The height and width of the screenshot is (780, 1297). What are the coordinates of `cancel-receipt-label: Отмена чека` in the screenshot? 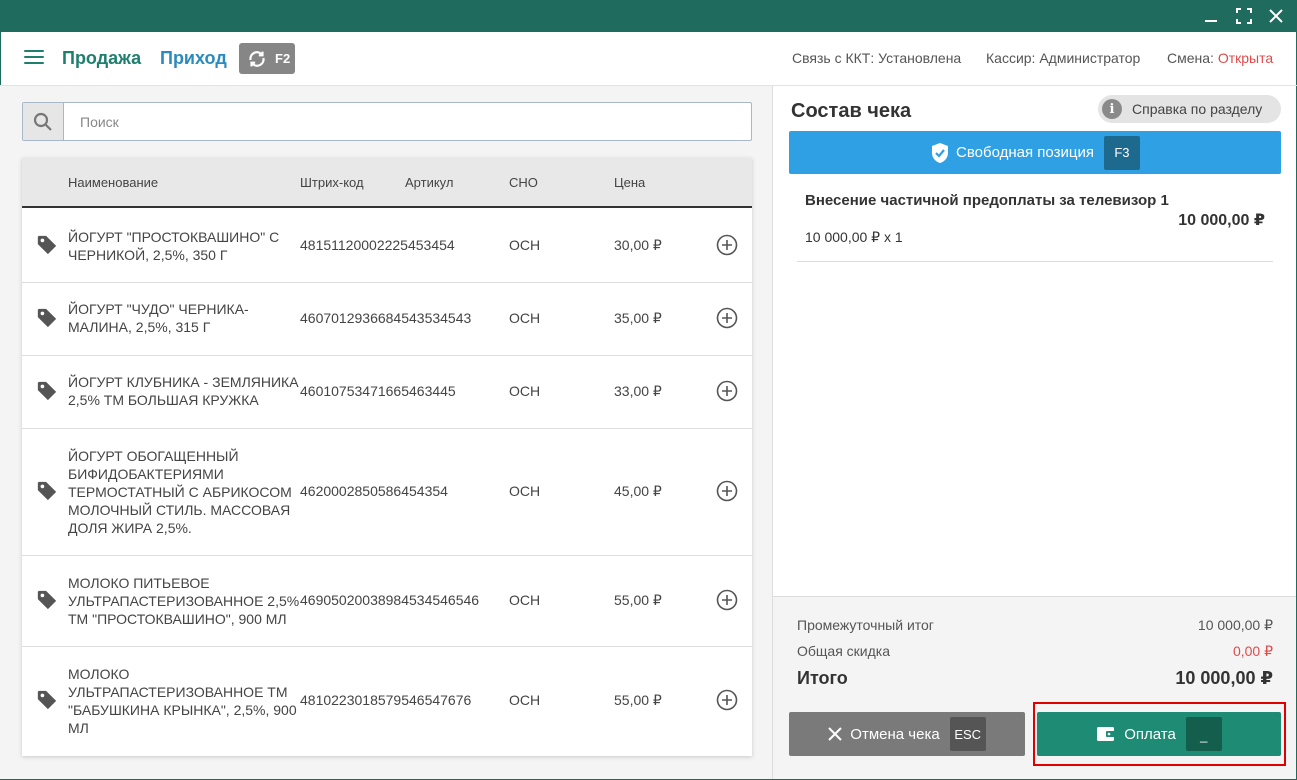 It's located at (895, 734).